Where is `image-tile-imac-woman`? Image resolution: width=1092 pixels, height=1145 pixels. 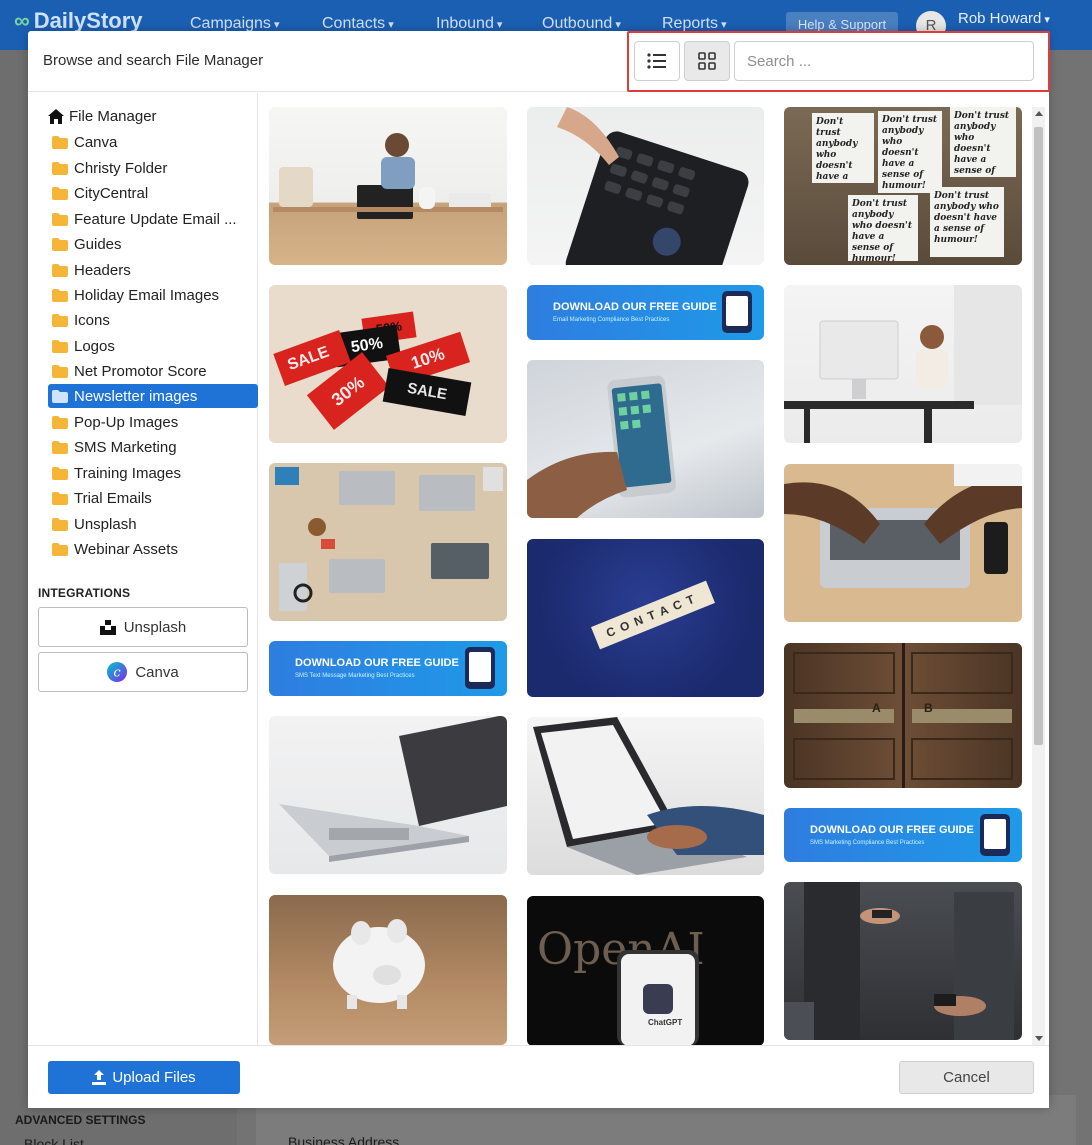
image-tile-imac-woman is located at coordinates (903, 364).